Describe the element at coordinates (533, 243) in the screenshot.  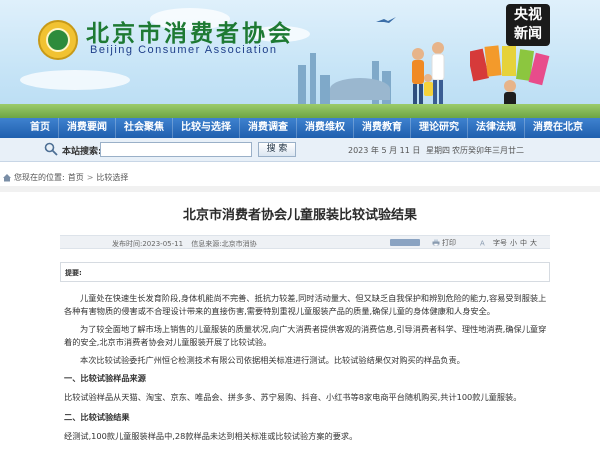
I see `font-size-large: 大` at that location.